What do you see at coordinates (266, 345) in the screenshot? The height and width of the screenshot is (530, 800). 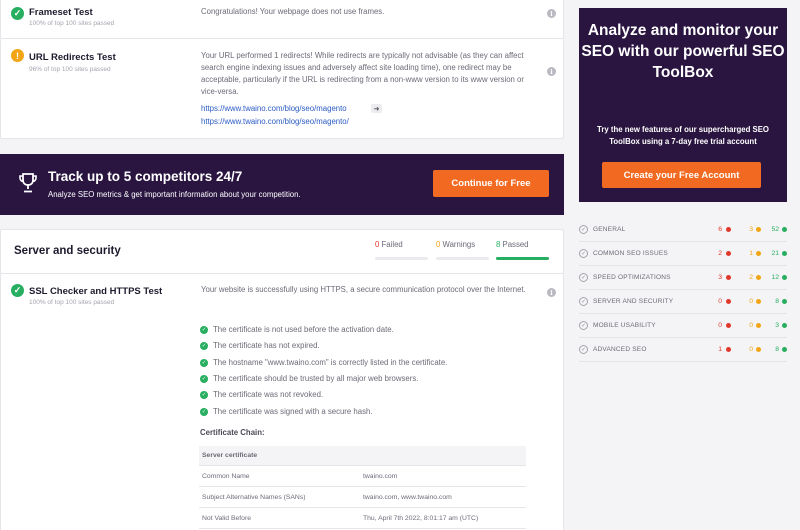 I see `ssl-check-item: The certificate has not expired.` at bounding box center [266, 345].